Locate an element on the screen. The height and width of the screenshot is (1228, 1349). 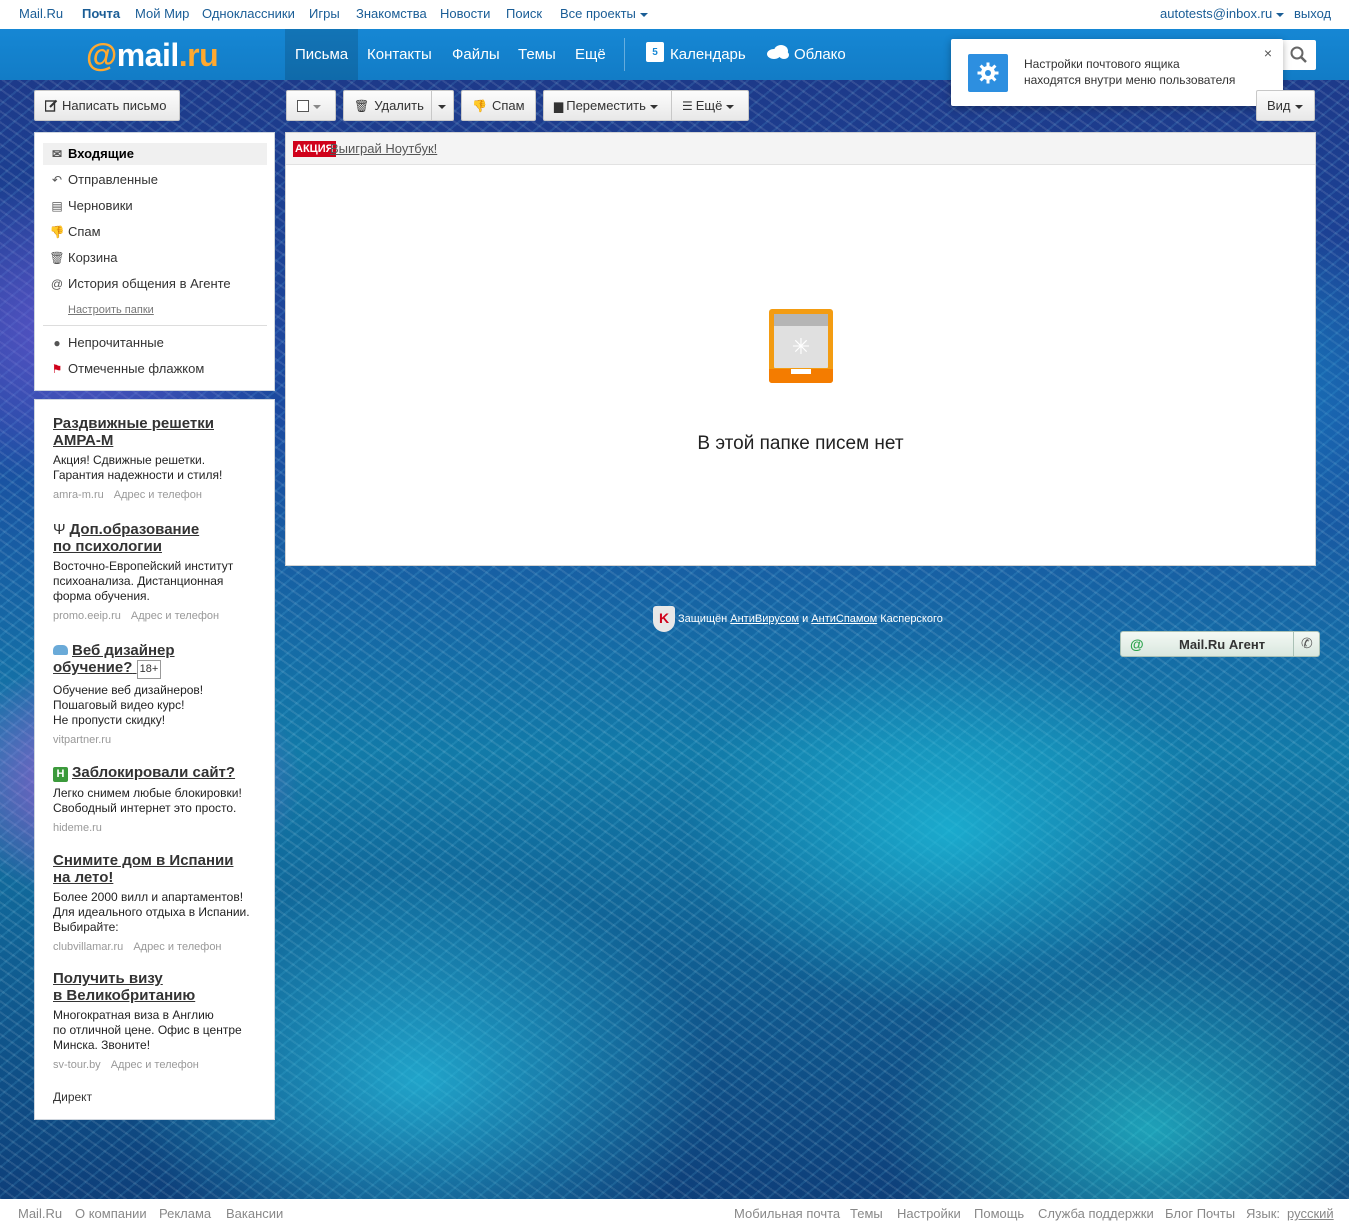
ad-title: Раздвижные решетки АМРА-М is located at coordinates (158, 432).